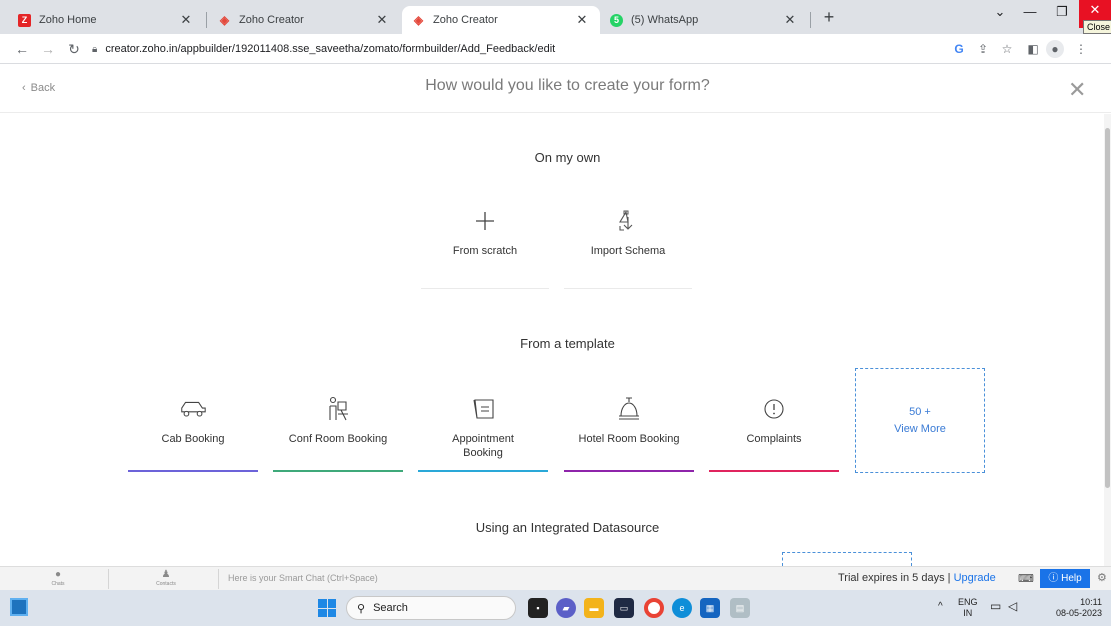  What do you see at coordinates (166, 574) in the screenshot?
I see `contact-person-icon: ♟` at bounding box center [166, 574].